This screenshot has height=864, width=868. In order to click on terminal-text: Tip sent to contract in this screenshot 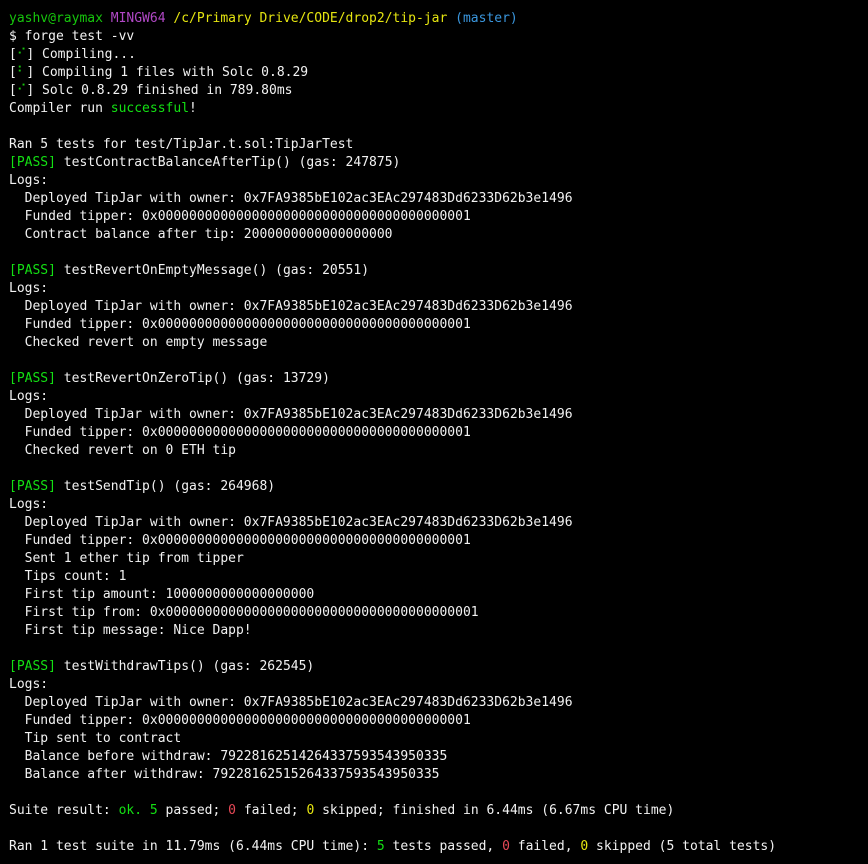, I will do `click(95, 738)`.